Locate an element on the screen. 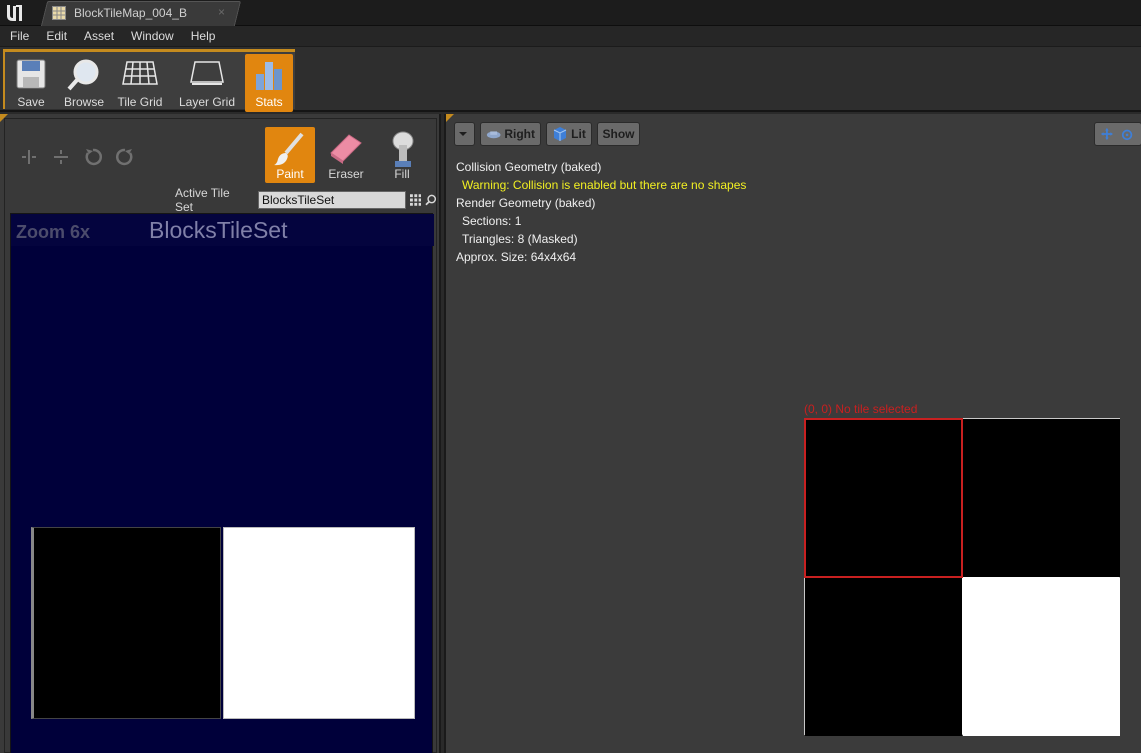 This screenshot has height=753, width=1141. paint-tool-button: Paint is located at coordinates (290, 155).